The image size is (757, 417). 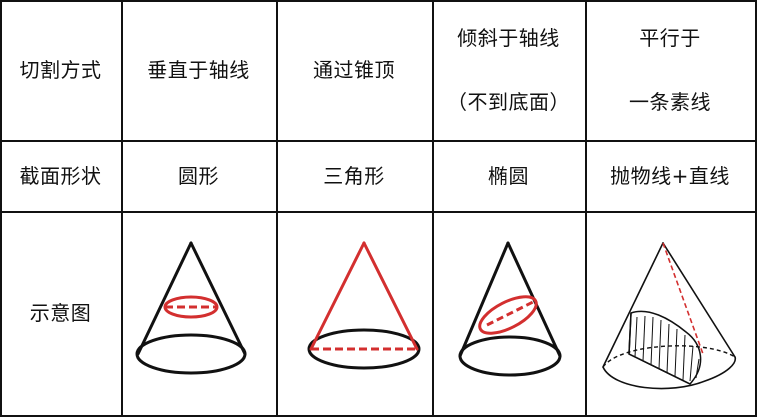 I want to click on shape-cell-4: 抛物线+直线, so click(x=670, y=175).